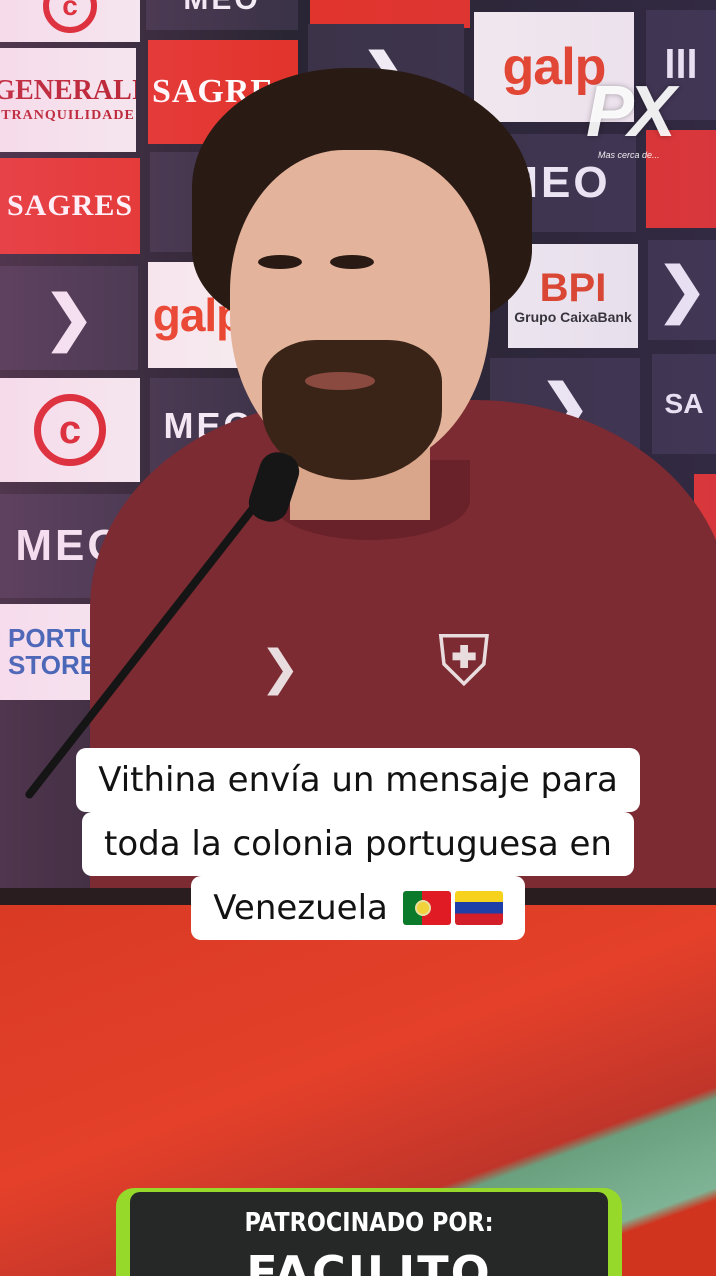 This screenshot has height=1276, width=716. I want to click on sponsor-label: PATROCINADO POR:, so click(369, 1223).